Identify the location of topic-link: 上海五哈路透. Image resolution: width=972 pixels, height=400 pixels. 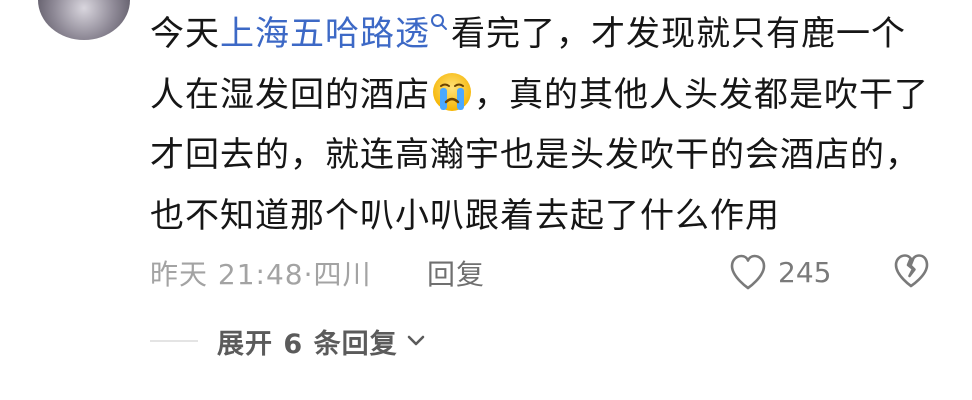
(335, 34).